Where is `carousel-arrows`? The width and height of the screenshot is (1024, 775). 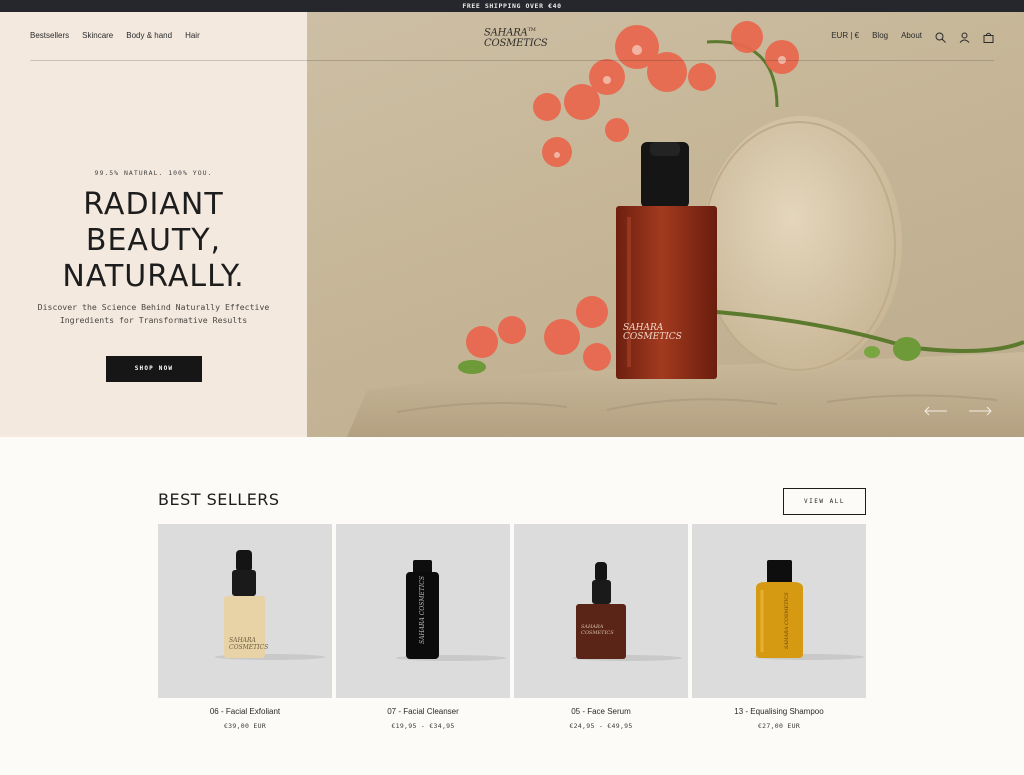
carousel-arrows is located at coordinates (958, 409).